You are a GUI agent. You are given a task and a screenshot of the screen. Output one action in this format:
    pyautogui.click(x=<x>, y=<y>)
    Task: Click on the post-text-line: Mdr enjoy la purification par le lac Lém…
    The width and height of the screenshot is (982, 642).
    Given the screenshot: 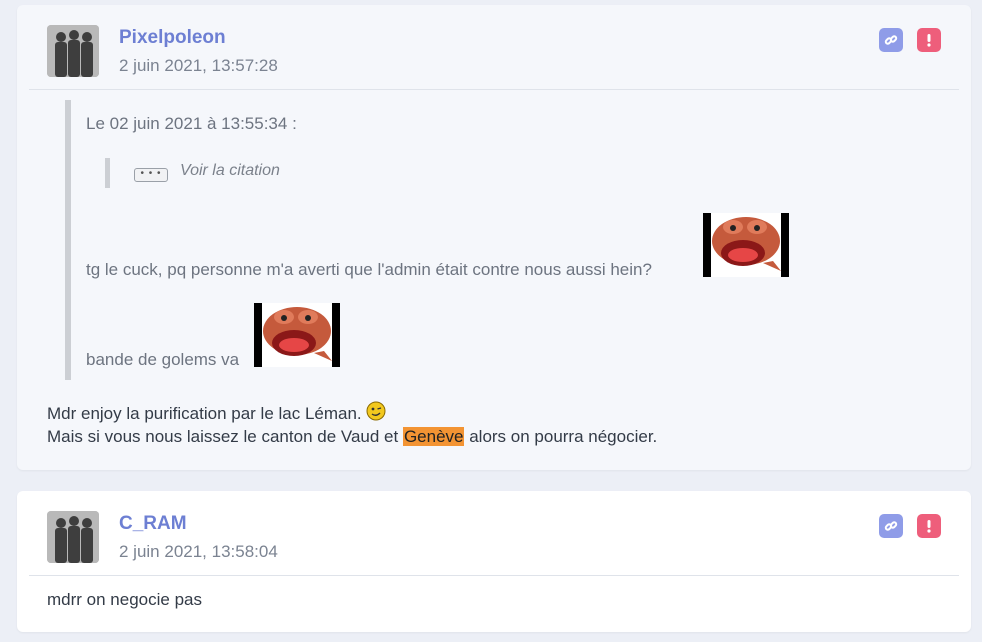 What is the action you would take?
    pyautogui.click(x=216, y=412)
    